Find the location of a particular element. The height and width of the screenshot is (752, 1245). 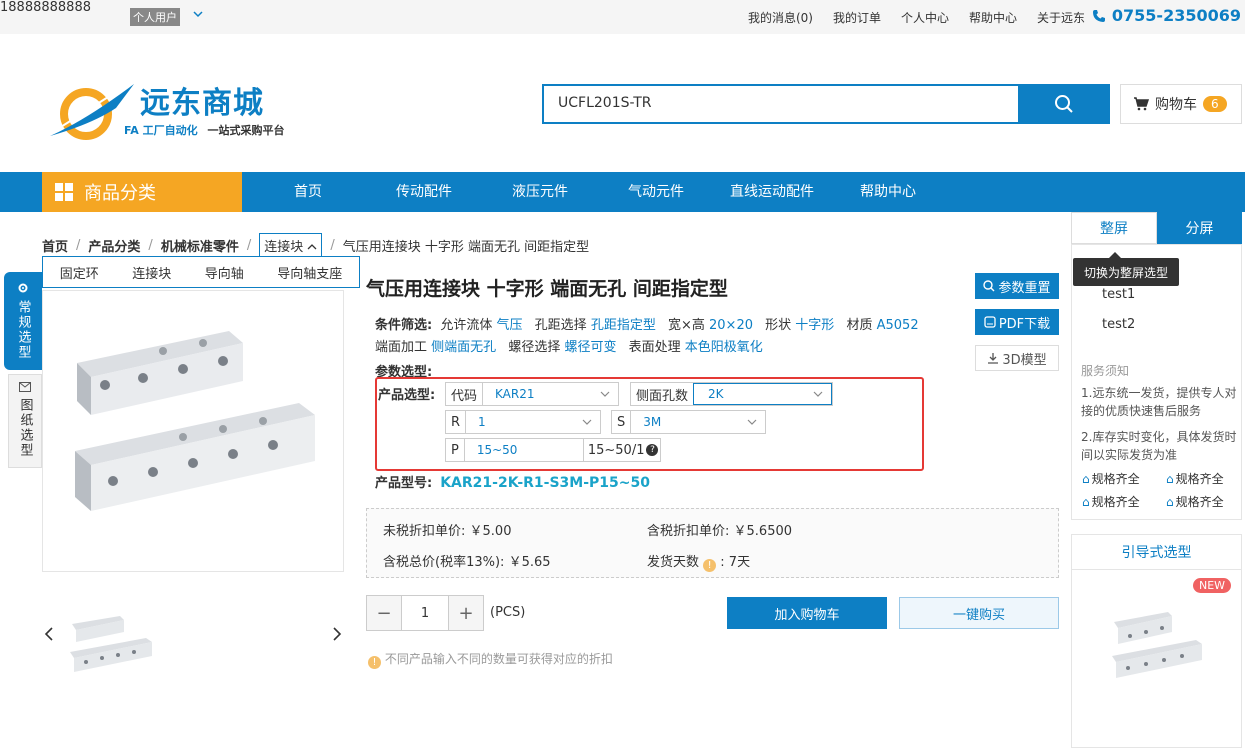

quantity-input: 1 is located at coordinates (425, 613).